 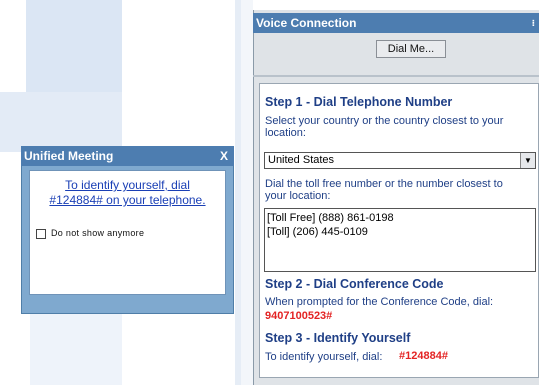 I want to click on phone-number: [Toll] (206) 445-0109, so click(x=317, y=232).